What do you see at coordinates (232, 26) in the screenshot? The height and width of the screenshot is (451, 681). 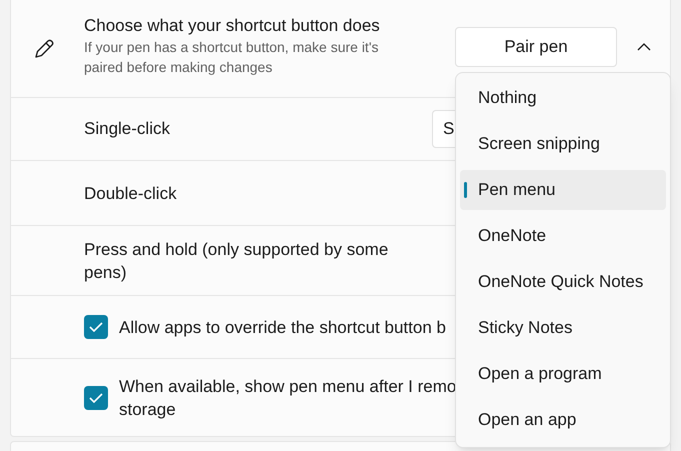 I see `section-title: Choose what your shortcut button does` at bounding box center [232, 26].